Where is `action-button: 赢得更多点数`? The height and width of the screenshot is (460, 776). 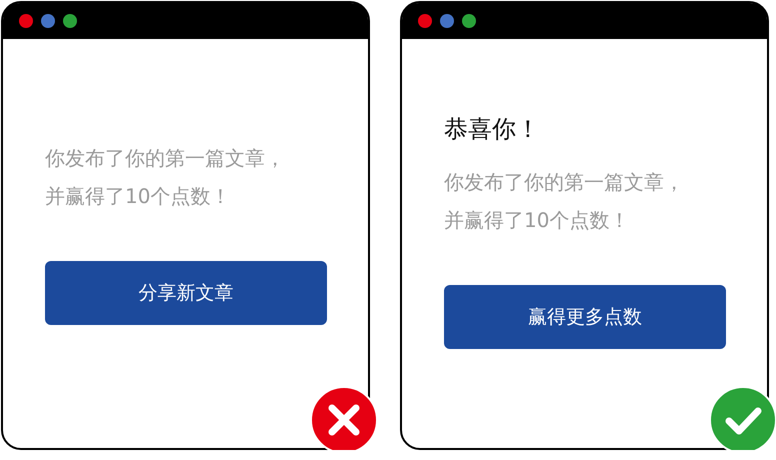
action-button: 赢得更多点数 is located at coordinates (585, 317).